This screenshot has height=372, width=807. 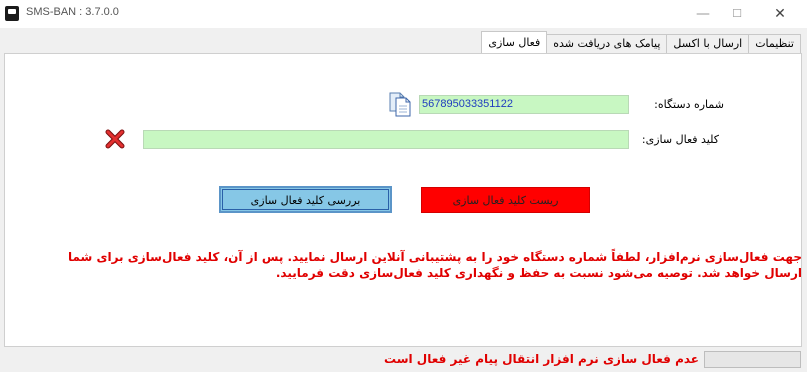 What do you see at coordinates (680, 139) in the screenshot?
I see `activation-key-label: کلید فعال سازی:` at bounding box center [680, 139].